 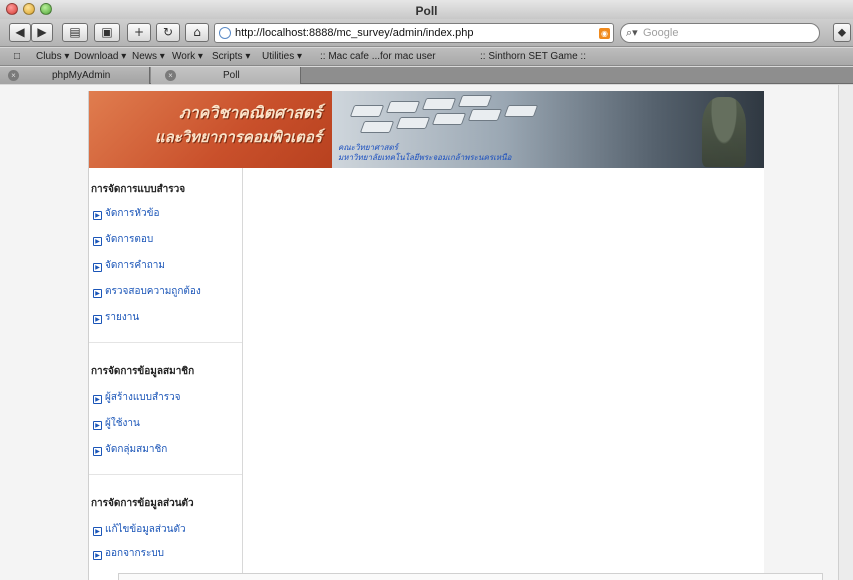 I want to click on globe-icon, so click(x=225, y=33).